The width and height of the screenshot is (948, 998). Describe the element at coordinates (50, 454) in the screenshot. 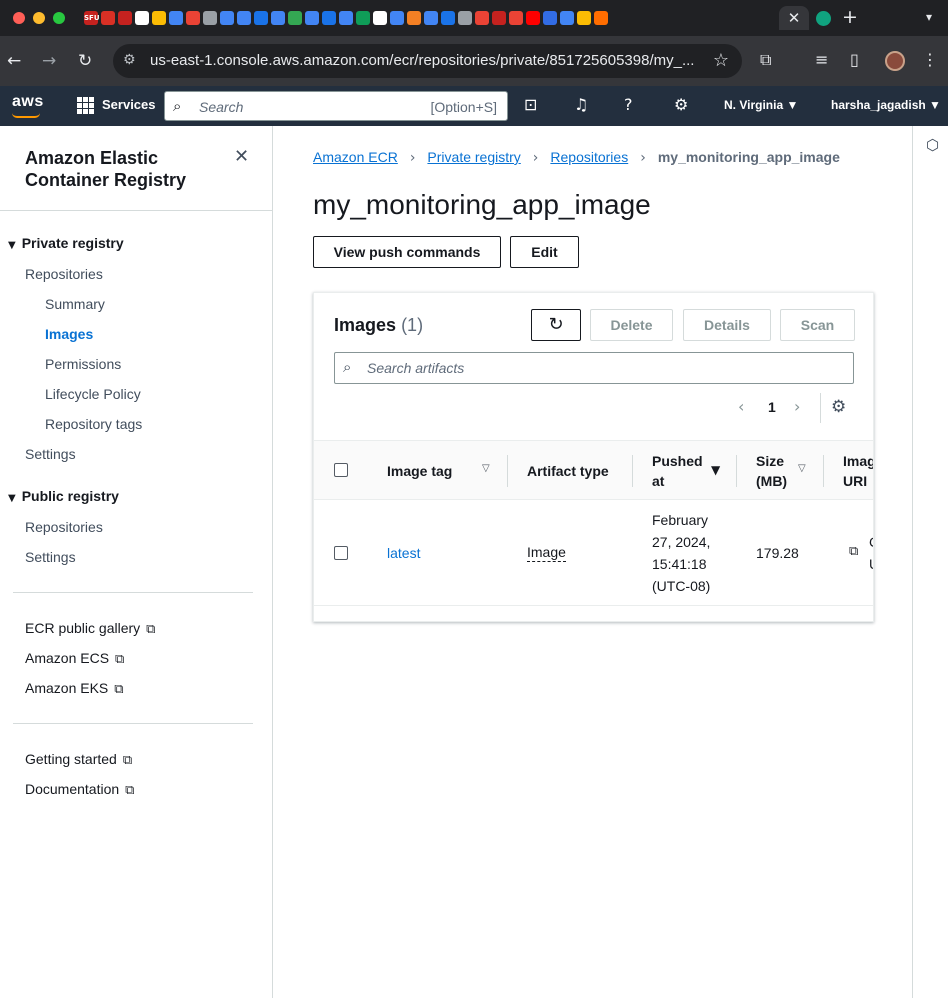

I see `sidebar-item-settings: Settings` at that location.